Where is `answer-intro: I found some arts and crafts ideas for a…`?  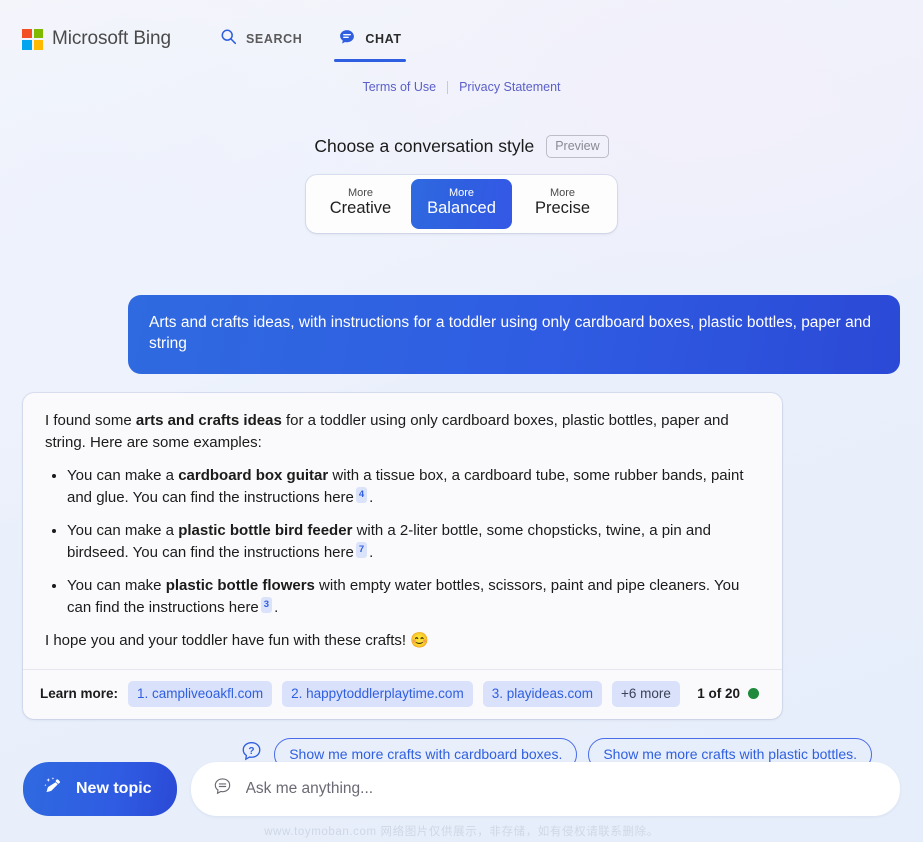
answer-intro: I found some arts and crafts ideas for a… is located at coordinates (402, 432).